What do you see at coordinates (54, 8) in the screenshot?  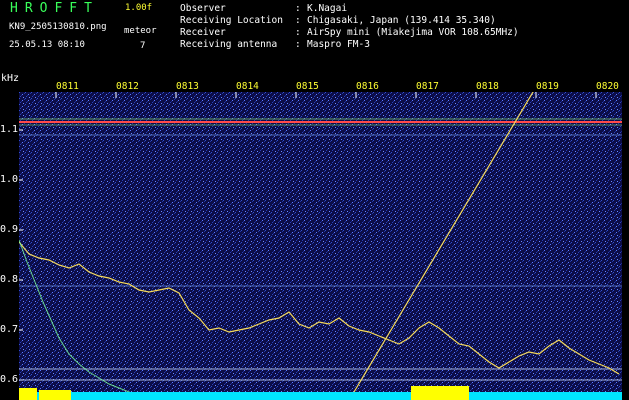 I see `app-name: HROFFT` at bounding box center [54, 8].